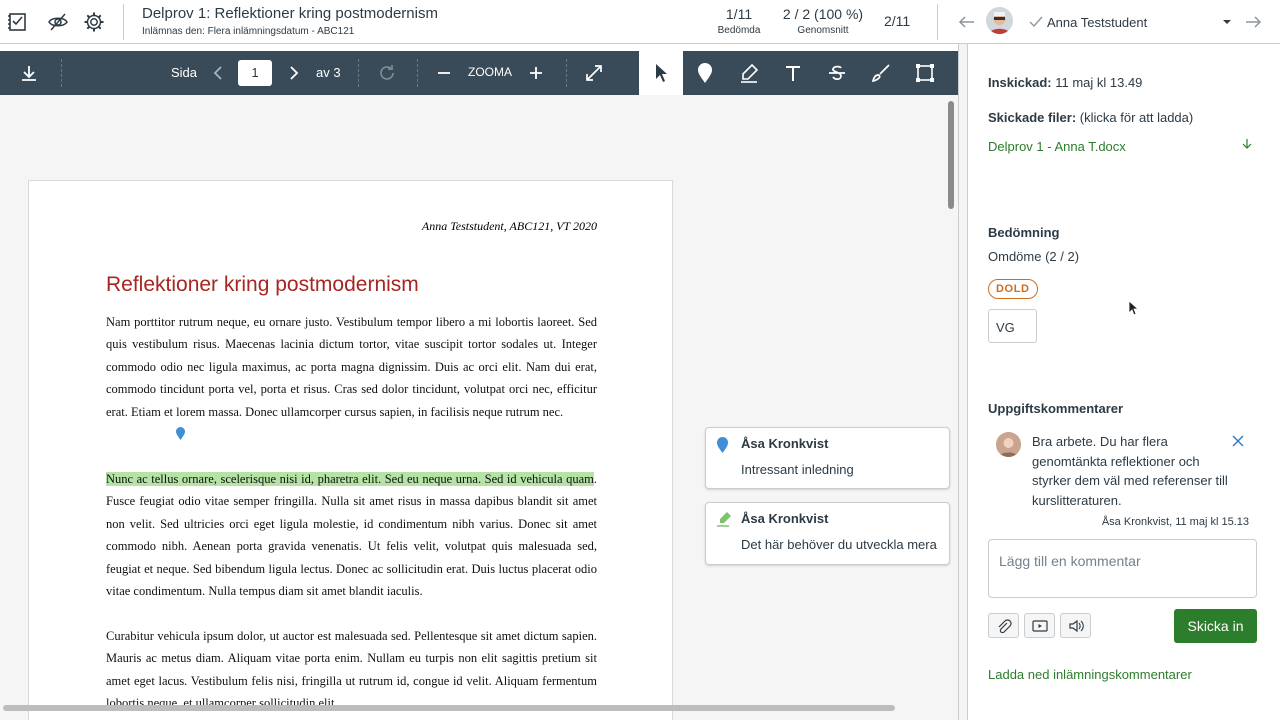 This screenshot has width=1280, height=720. I want to click on comment-meta: Åsa Kronkvist, 11 maj kl 15.13, so click(1175, 522).